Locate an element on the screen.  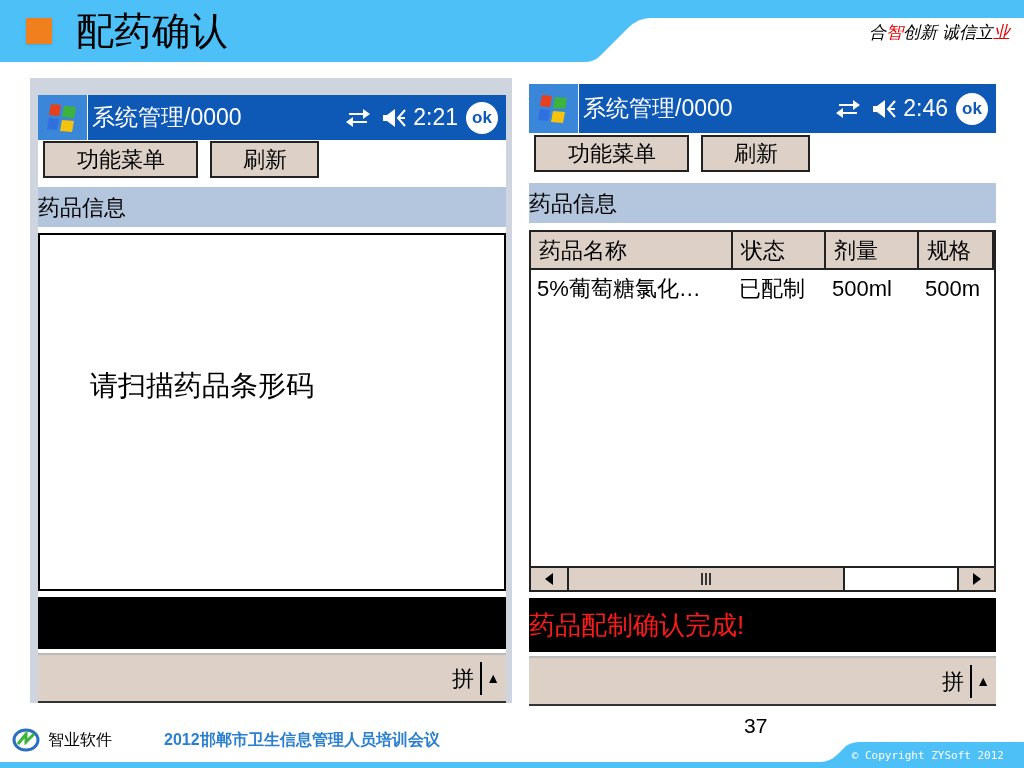
column-header: 规格 is located at coordinates (956, 251).